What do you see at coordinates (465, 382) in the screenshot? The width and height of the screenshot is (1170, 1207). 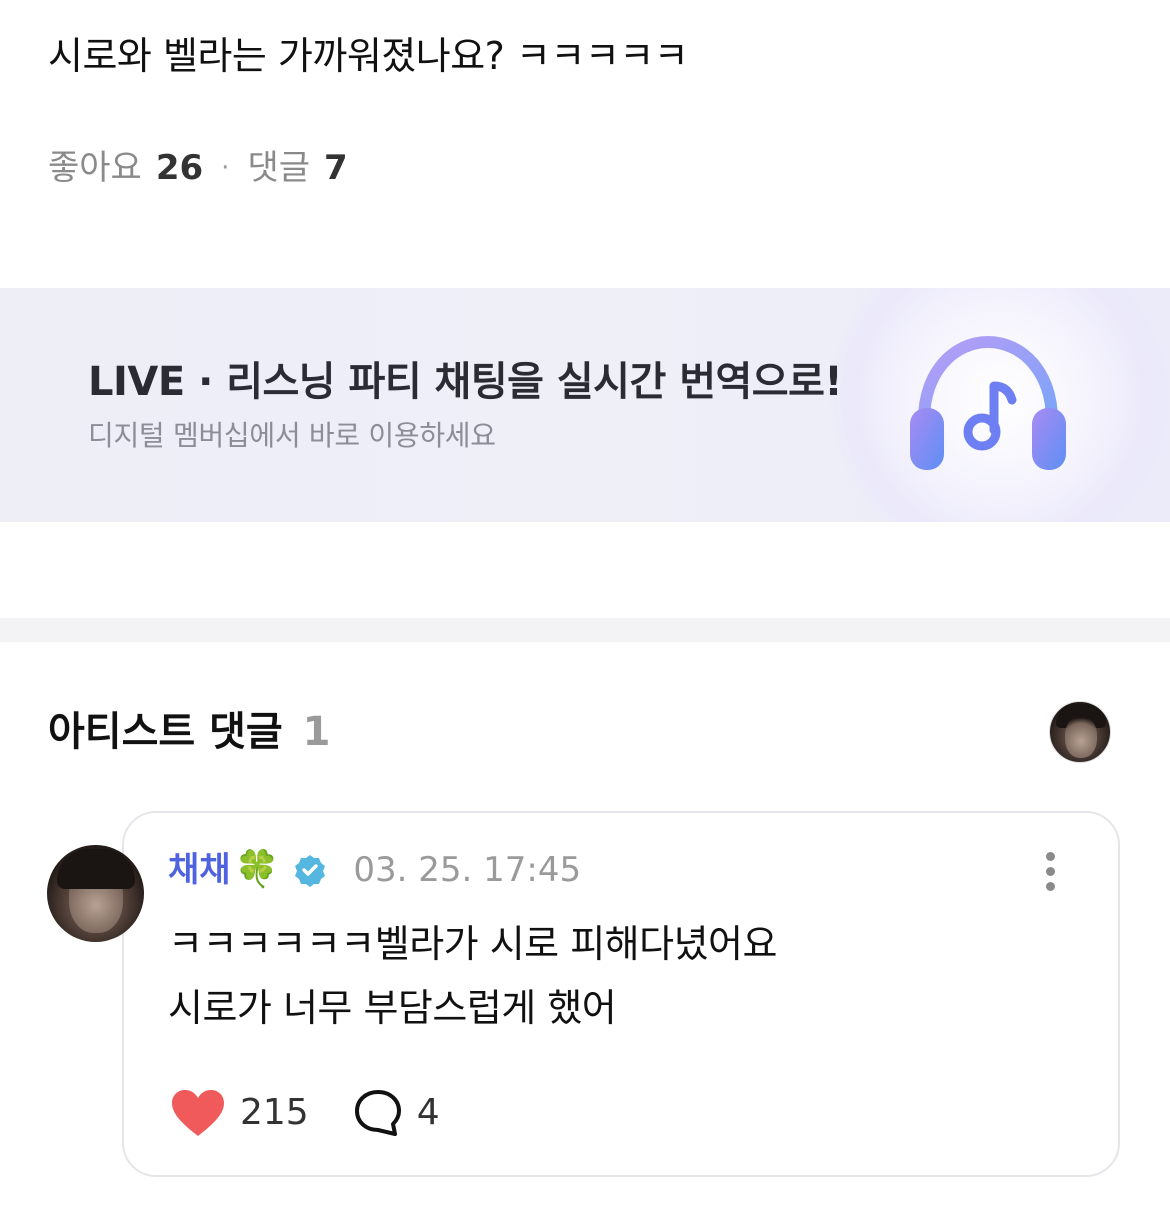 I see `banner-title: LIVE · 리스닝 파티 채팅을 실시간 번역으로!` at bounding box center [465, 382].